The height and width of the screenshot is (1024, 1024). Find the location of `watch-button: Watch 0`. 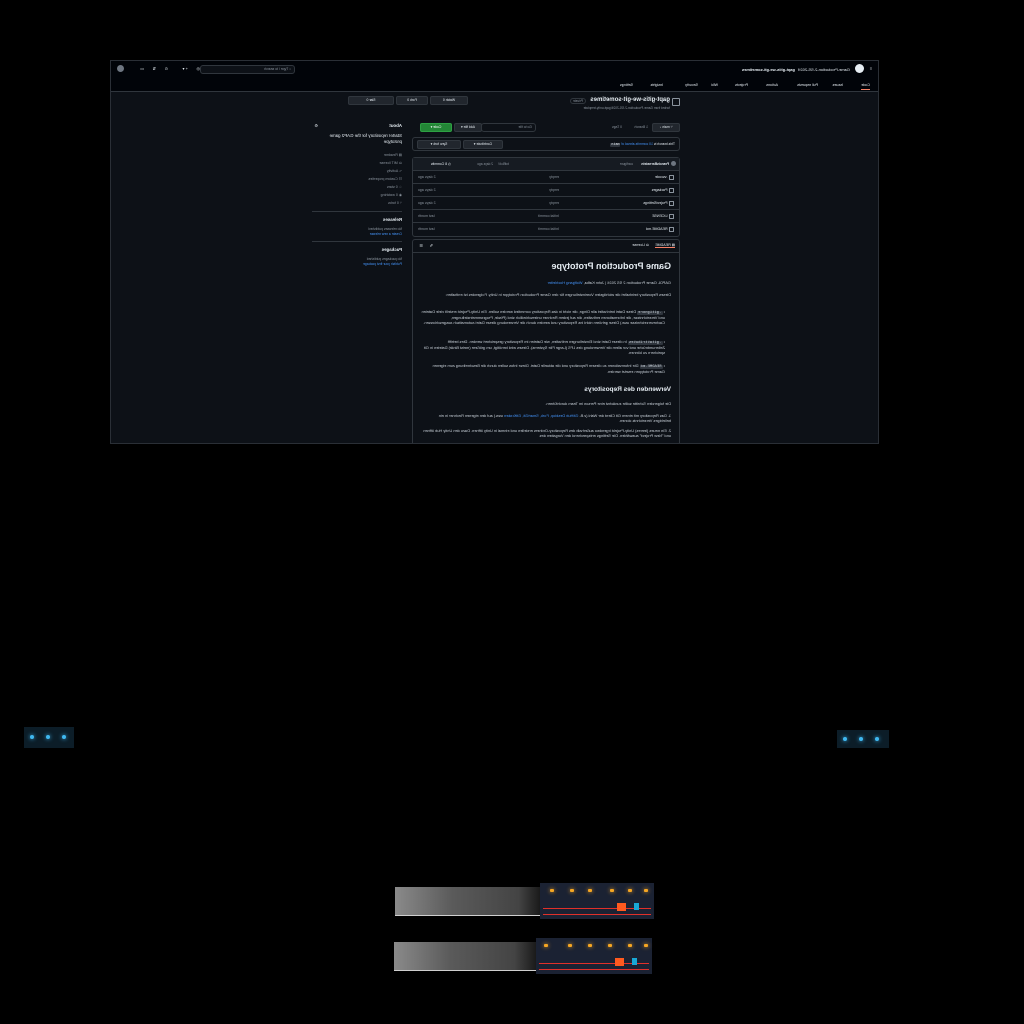

watch-button: Watch 0 is located at coordinates (449, 100).